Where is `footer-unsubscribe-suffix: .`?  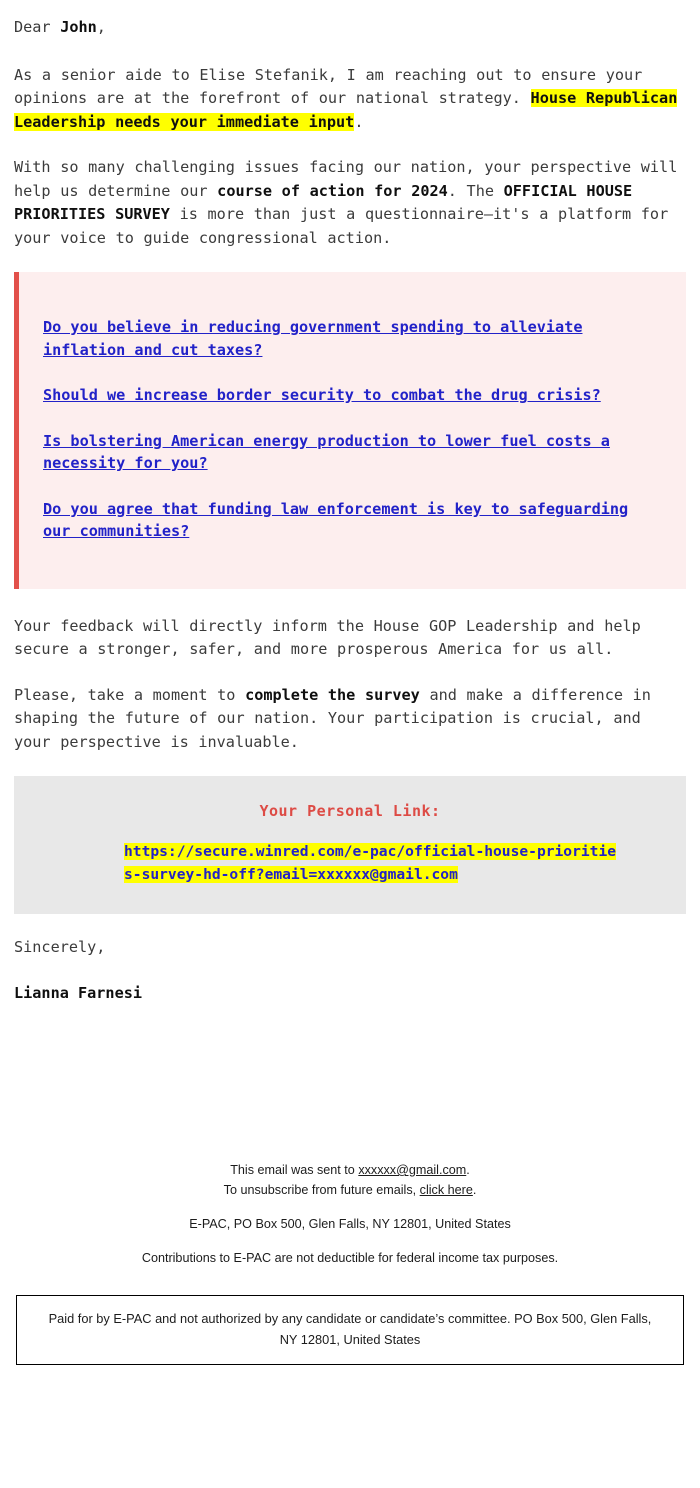 footer-unsubscribe-suffix: . is located at coordinates (474, 1190).